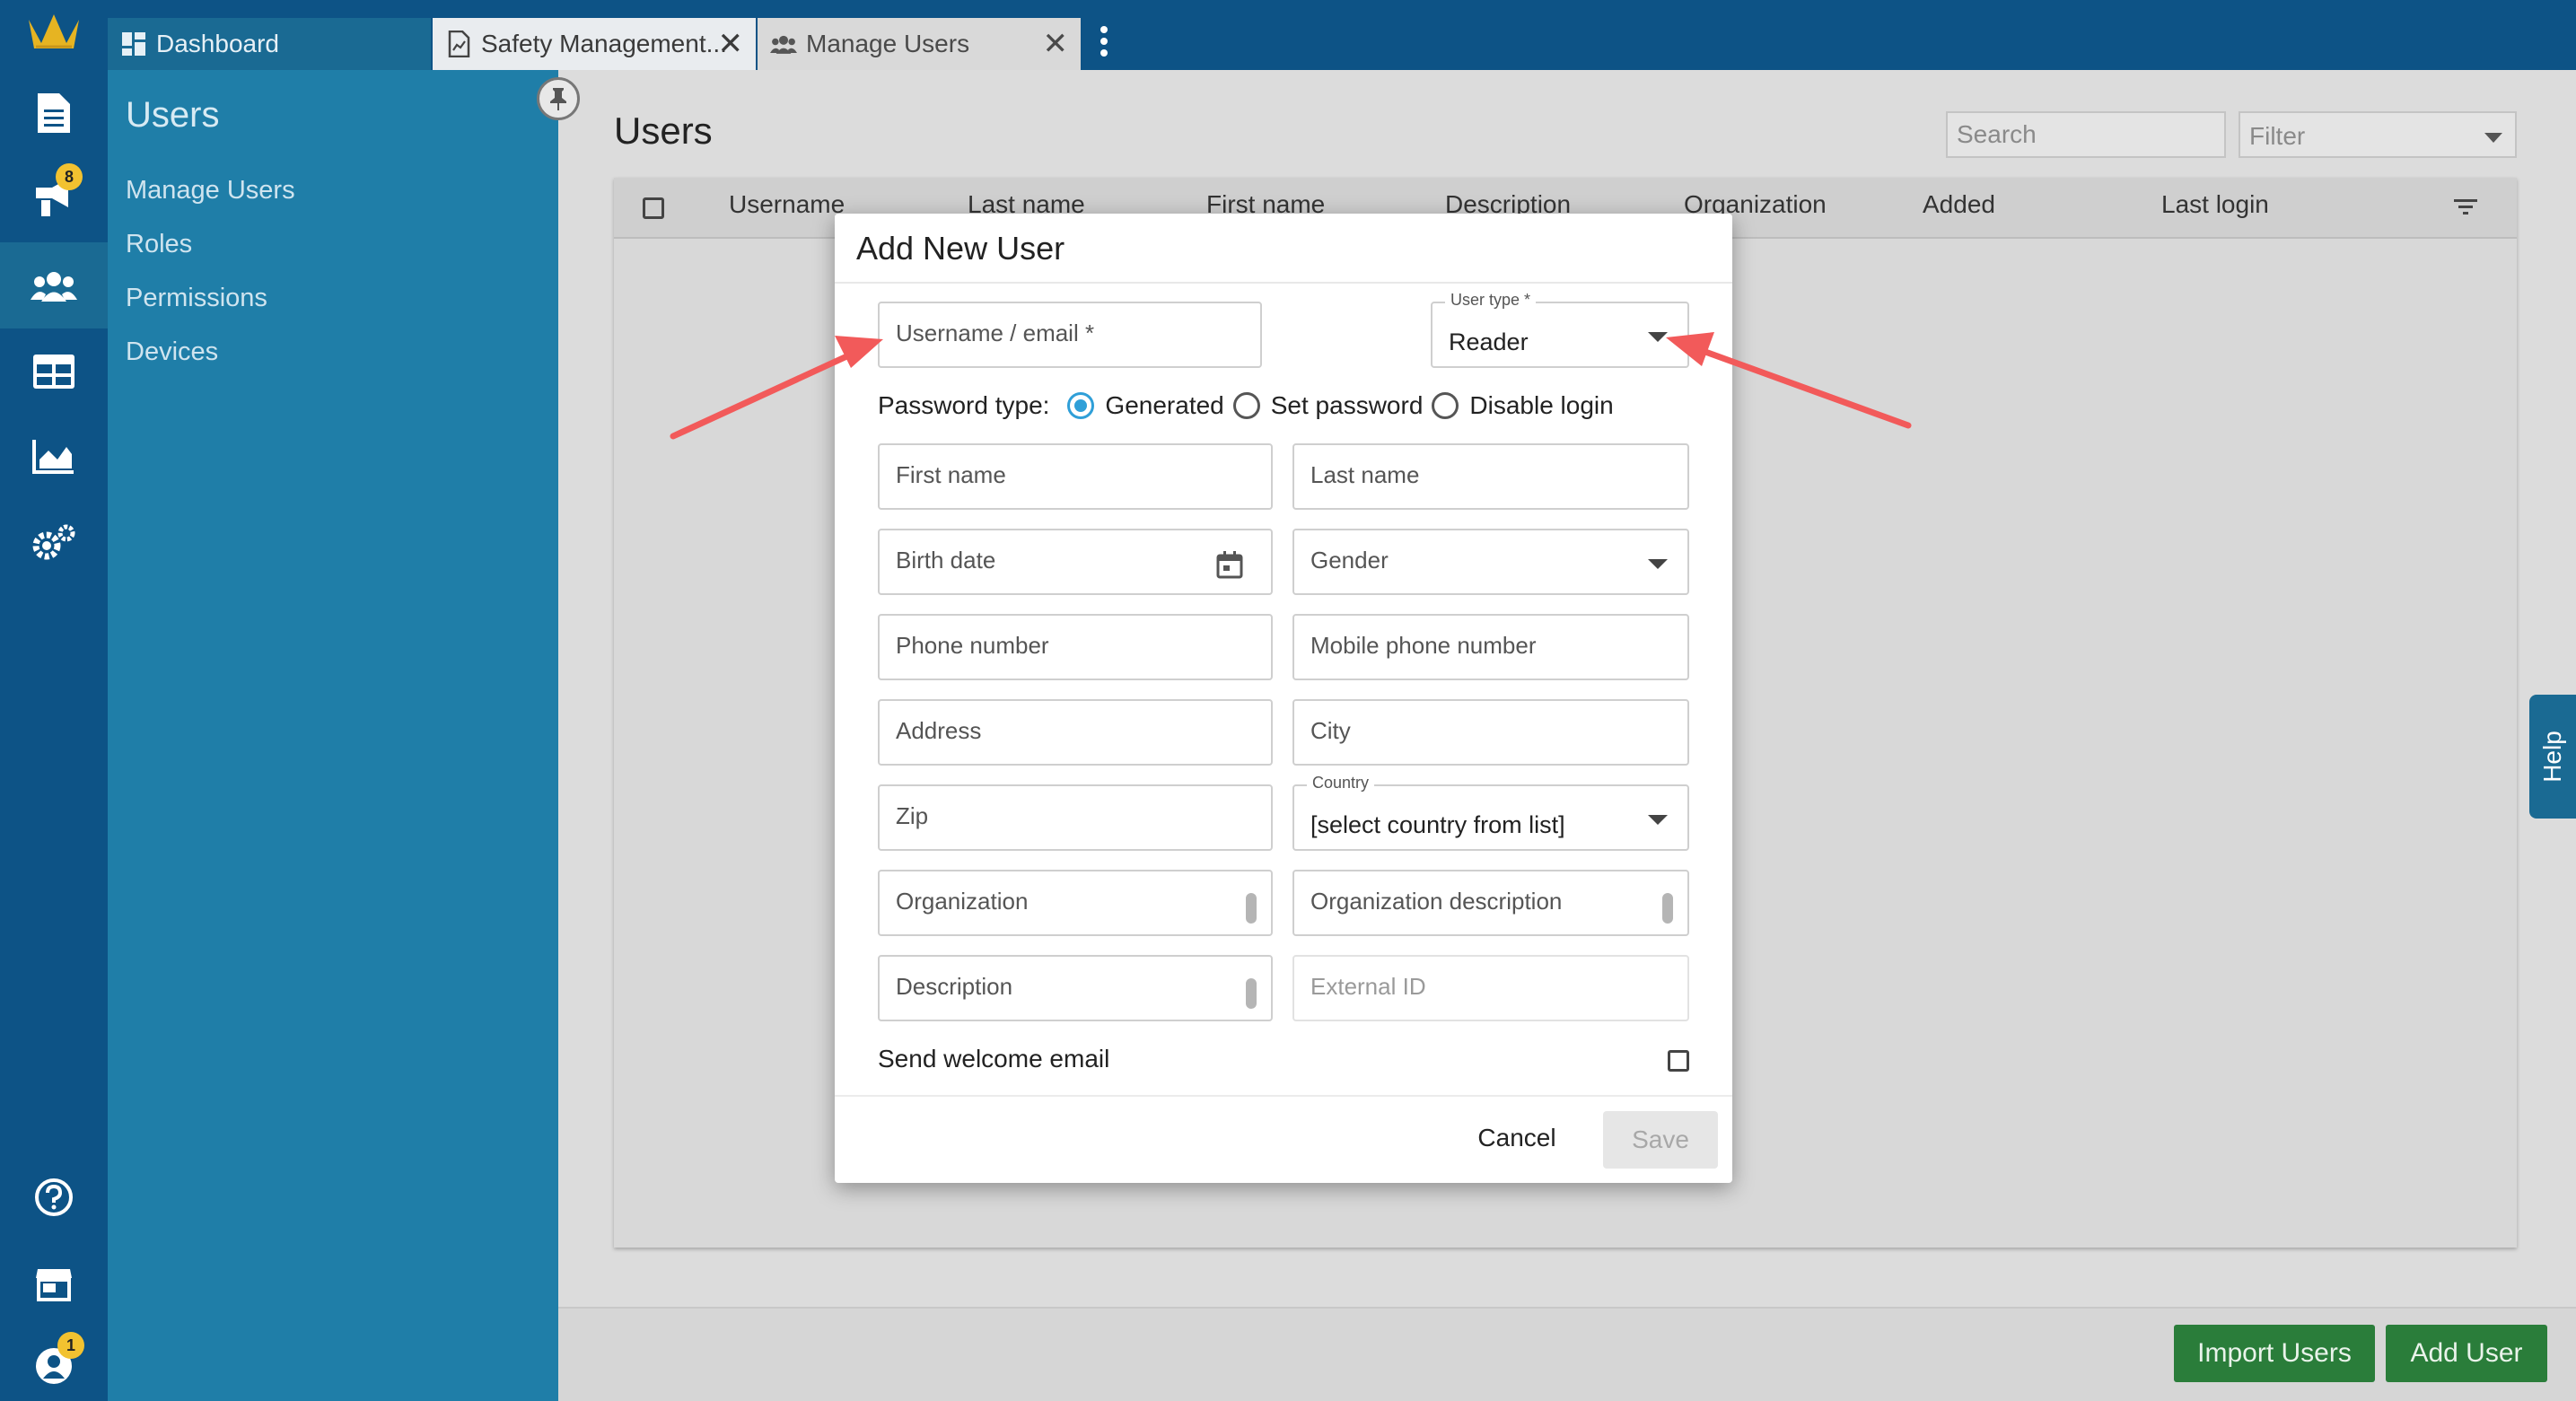 The height and width of the screenshot is (1401, 2576). Describe the element at coordinates (2466, 1353) in the screenshot. I see `add-user-button: Add User` at that location.